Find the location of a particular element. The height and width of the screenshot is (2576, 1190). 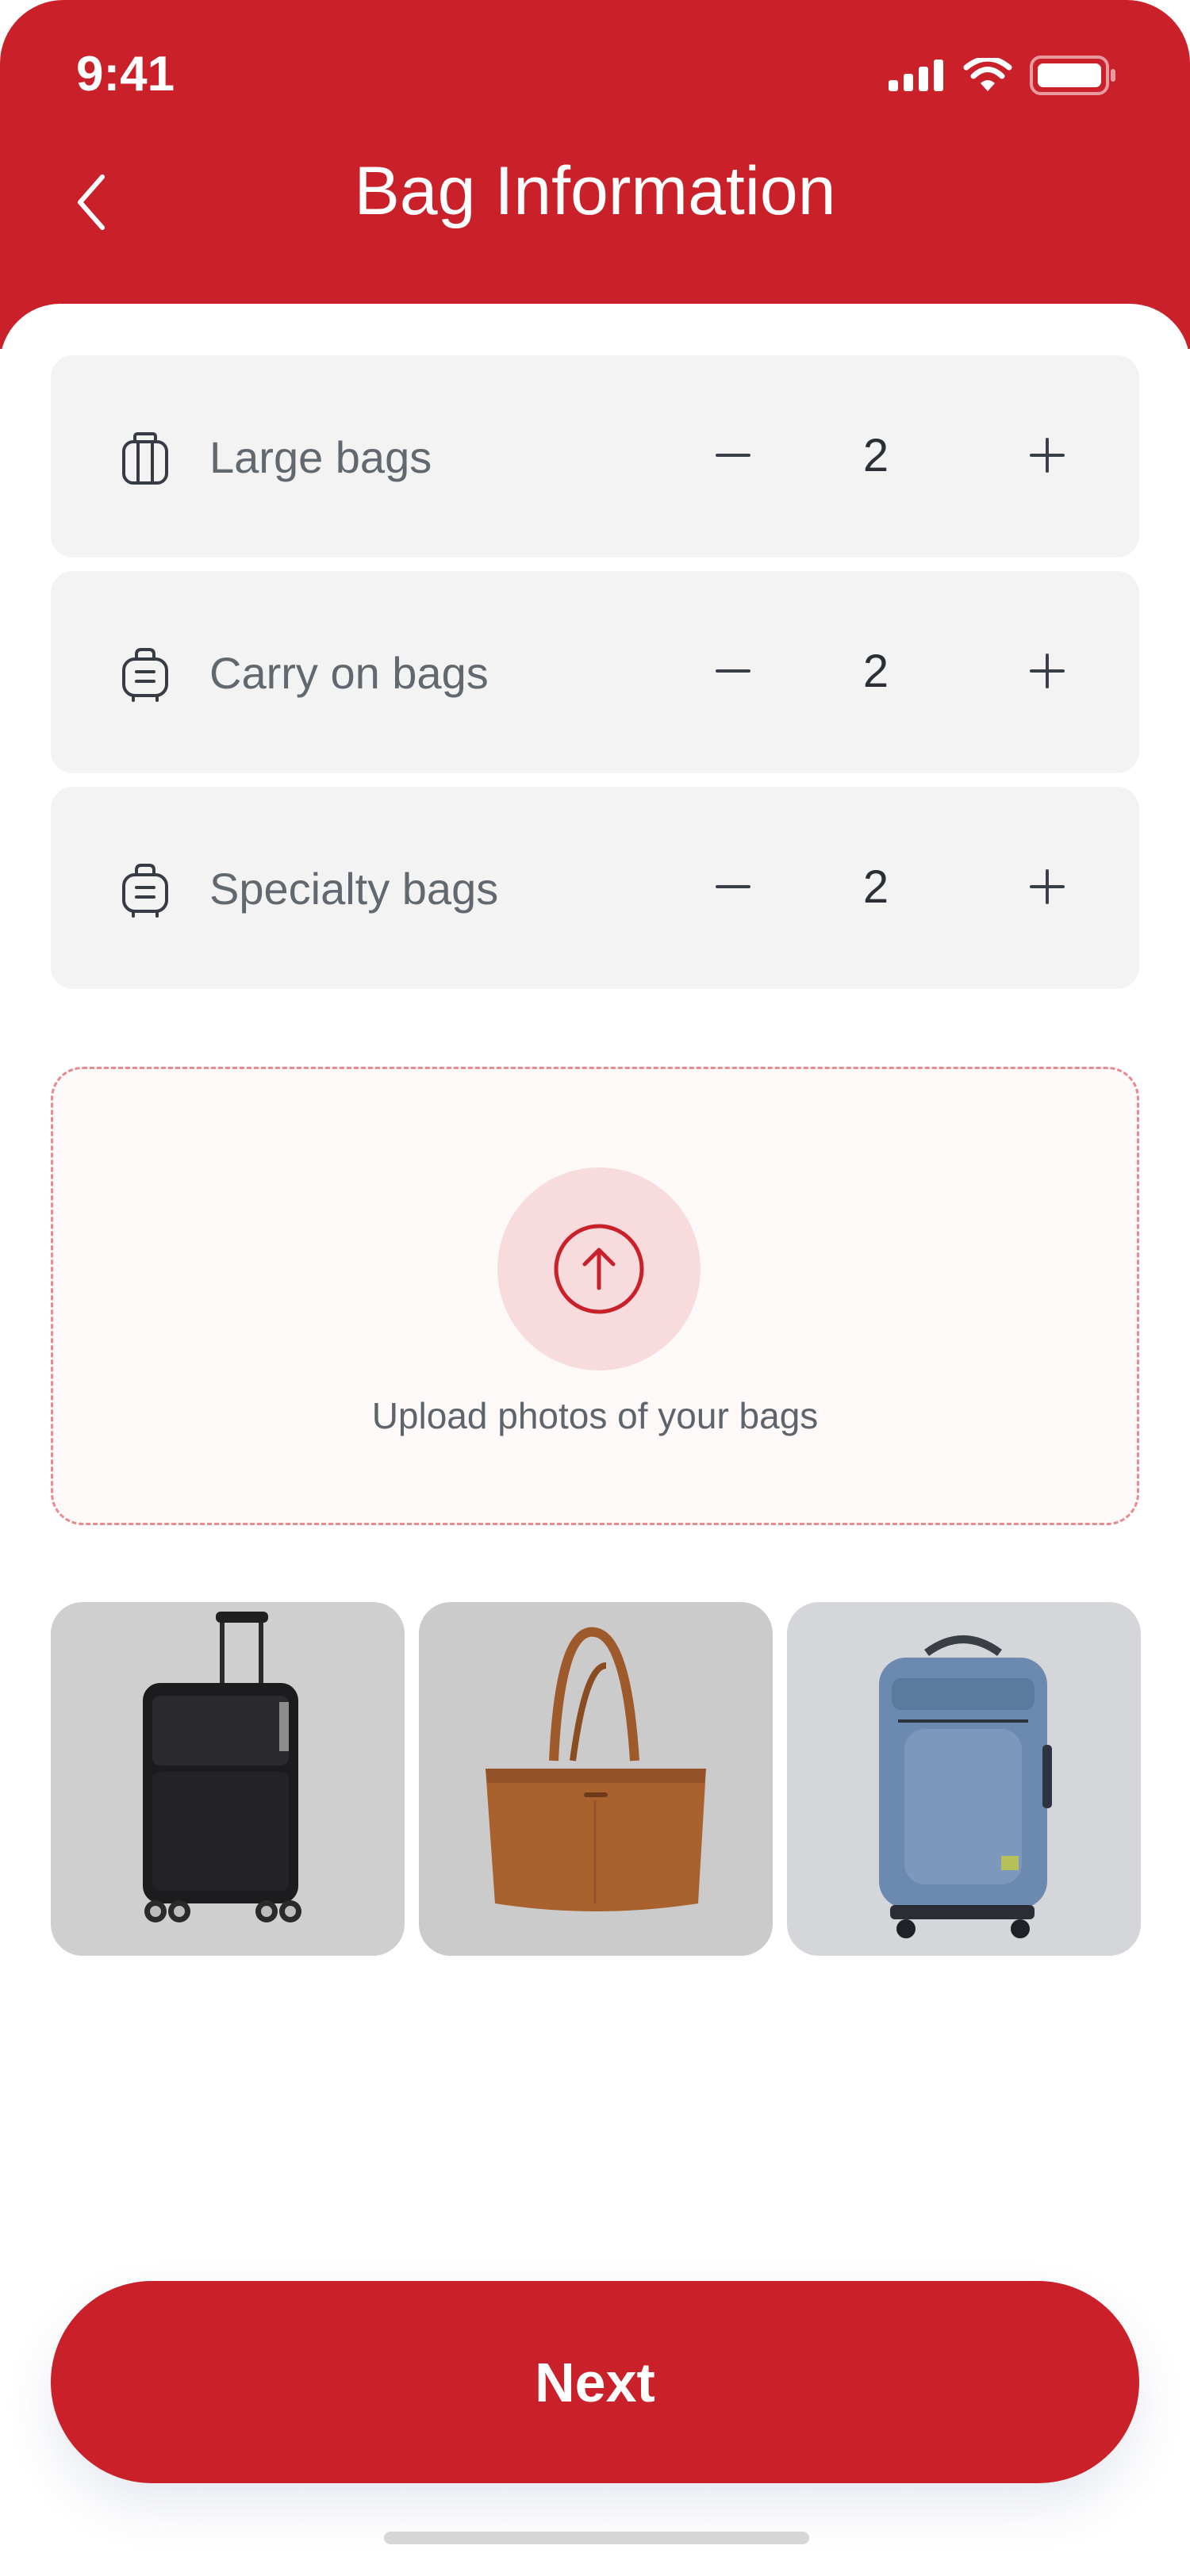

decrease-specialty-bags-button is located at coordinates (733, 887).